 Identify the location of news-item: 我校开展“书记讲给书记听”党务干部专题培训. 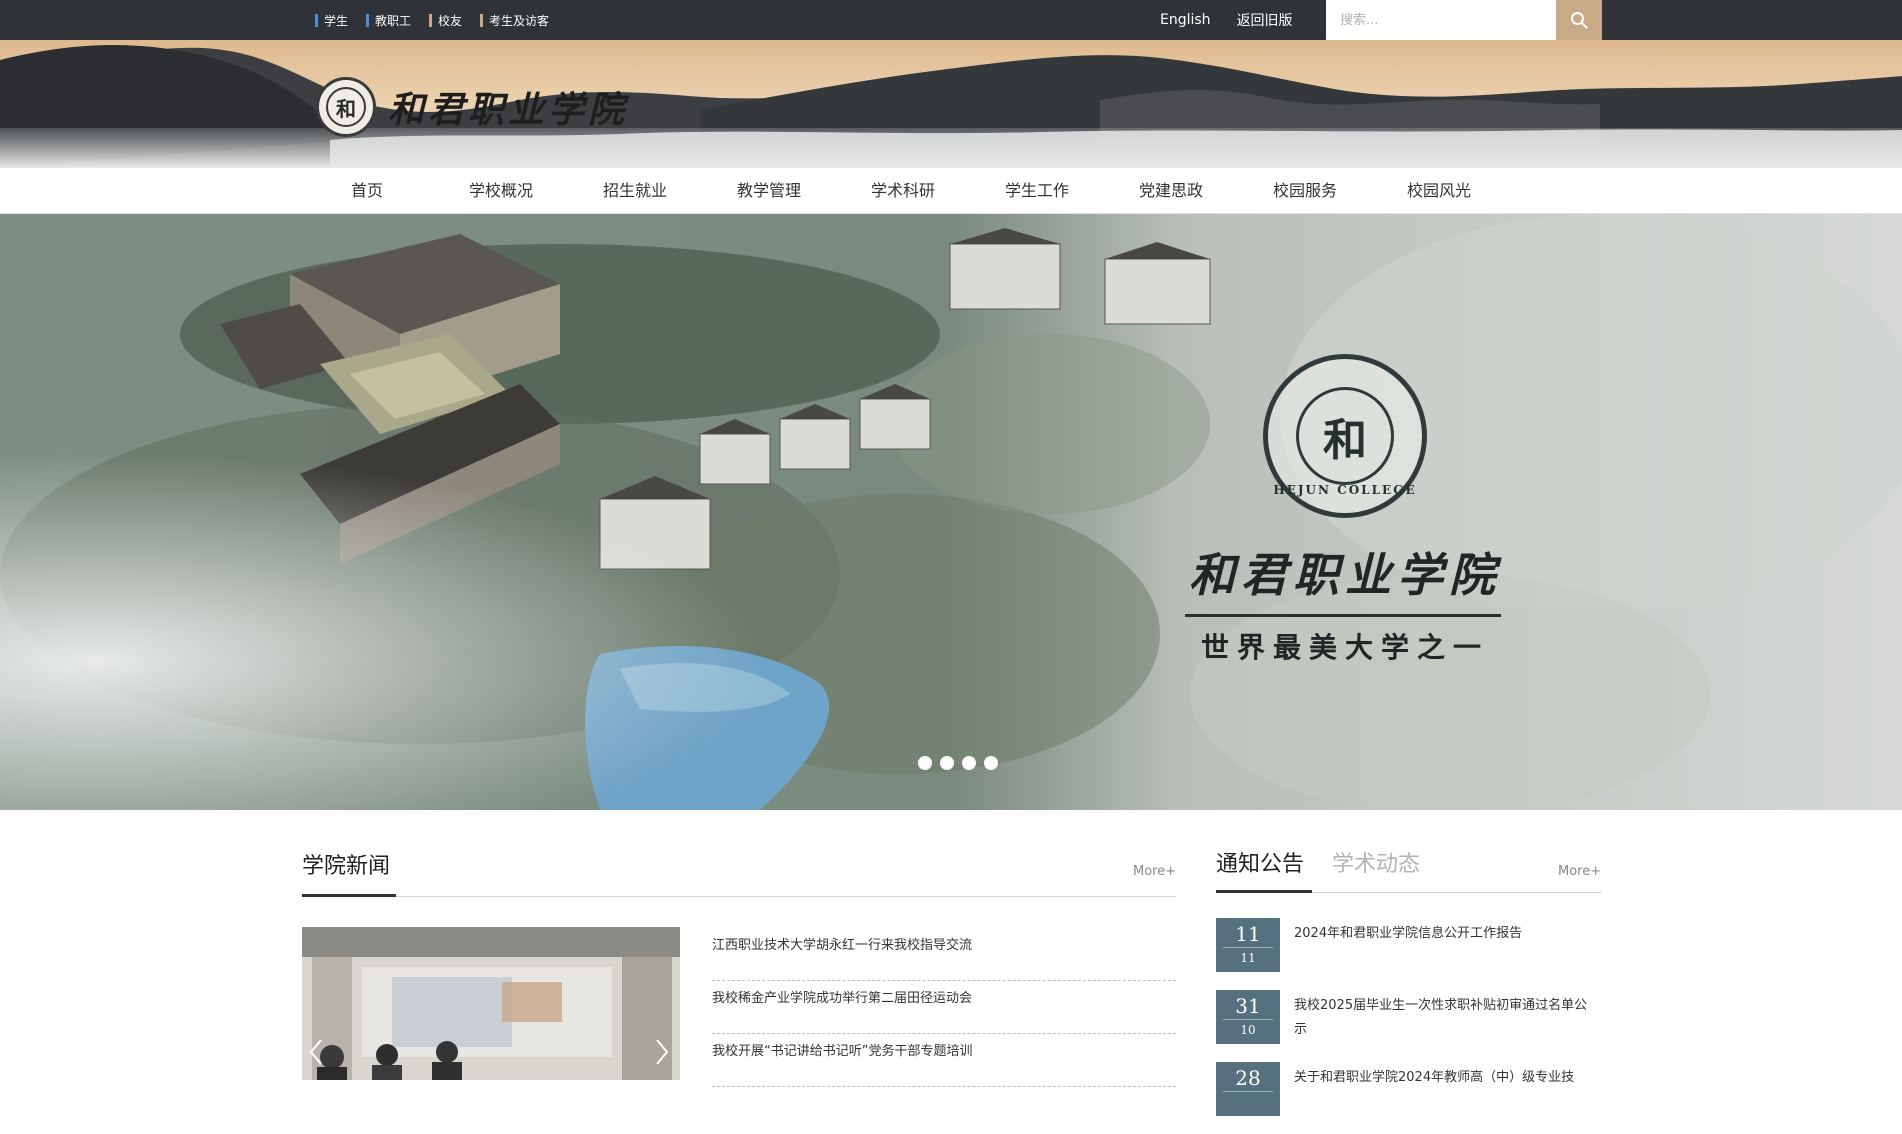
(944, 1060).